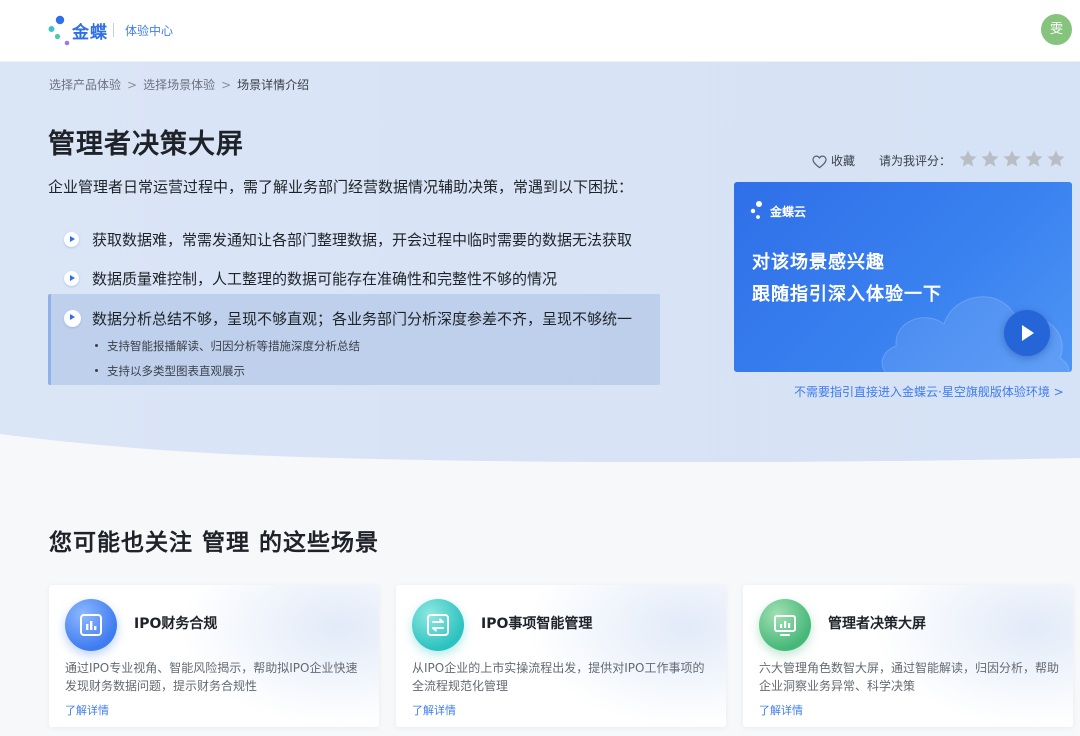 This screenshot has height=736, width=1080. I want to click on solution-sub-item: 支持以多类型图表直观展示, so click(170, 371).